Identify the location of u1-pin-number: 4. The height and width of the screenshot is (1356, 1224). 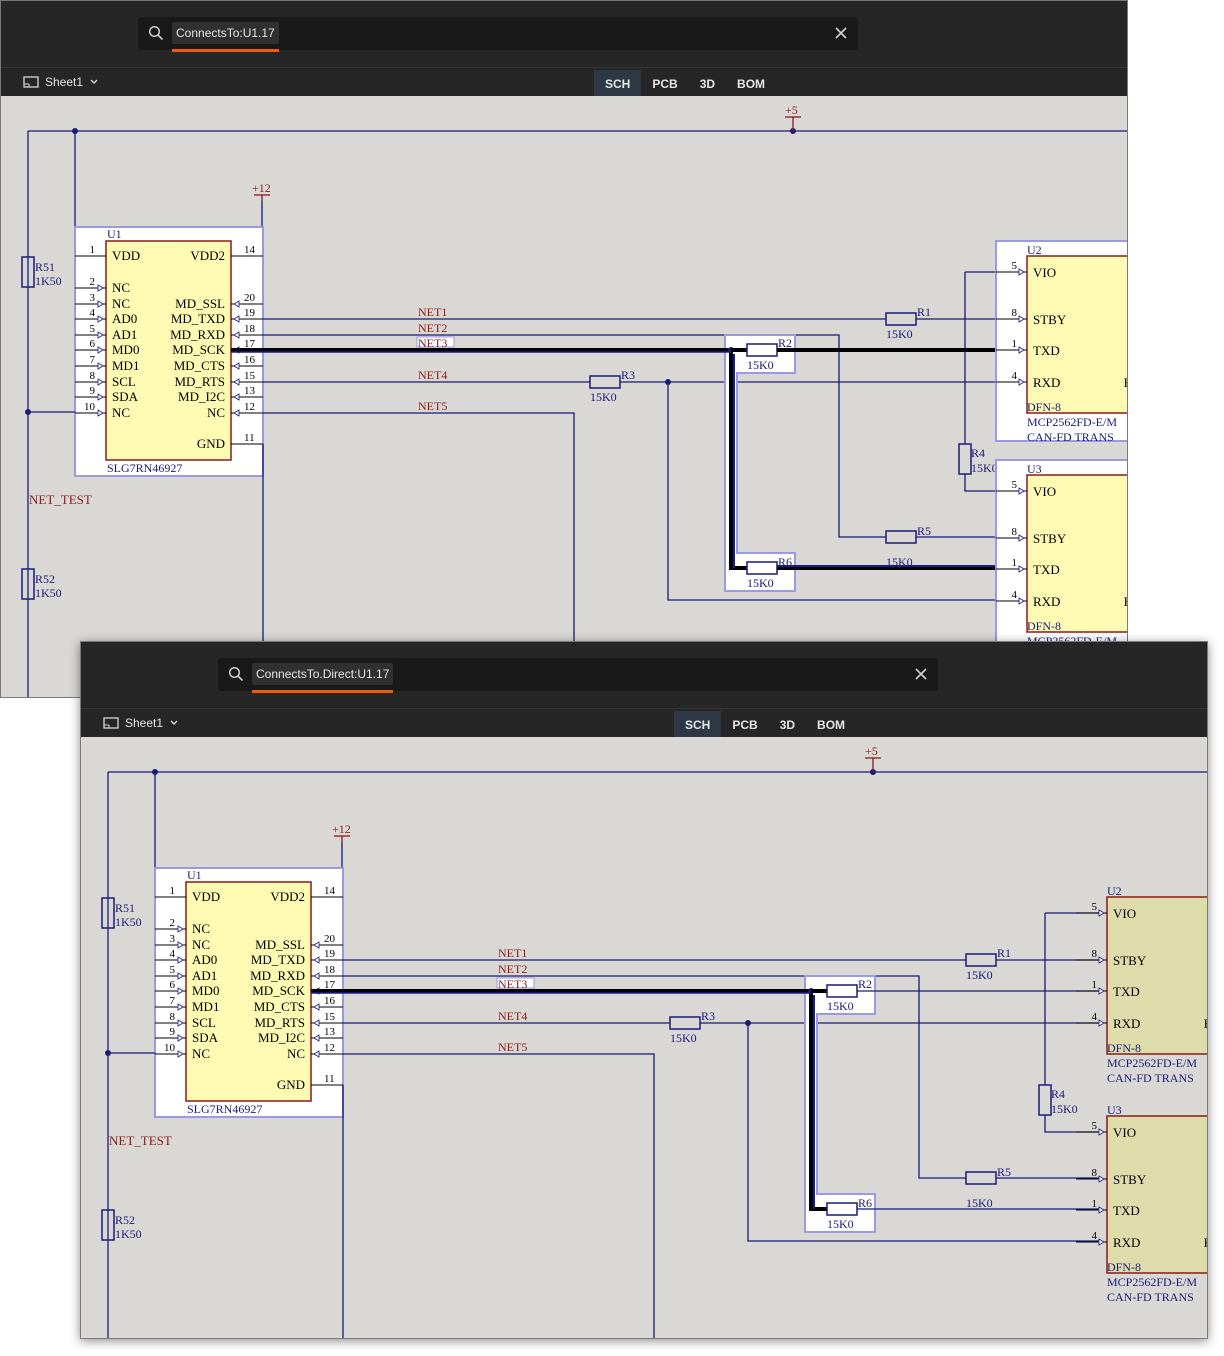
(93, 313).